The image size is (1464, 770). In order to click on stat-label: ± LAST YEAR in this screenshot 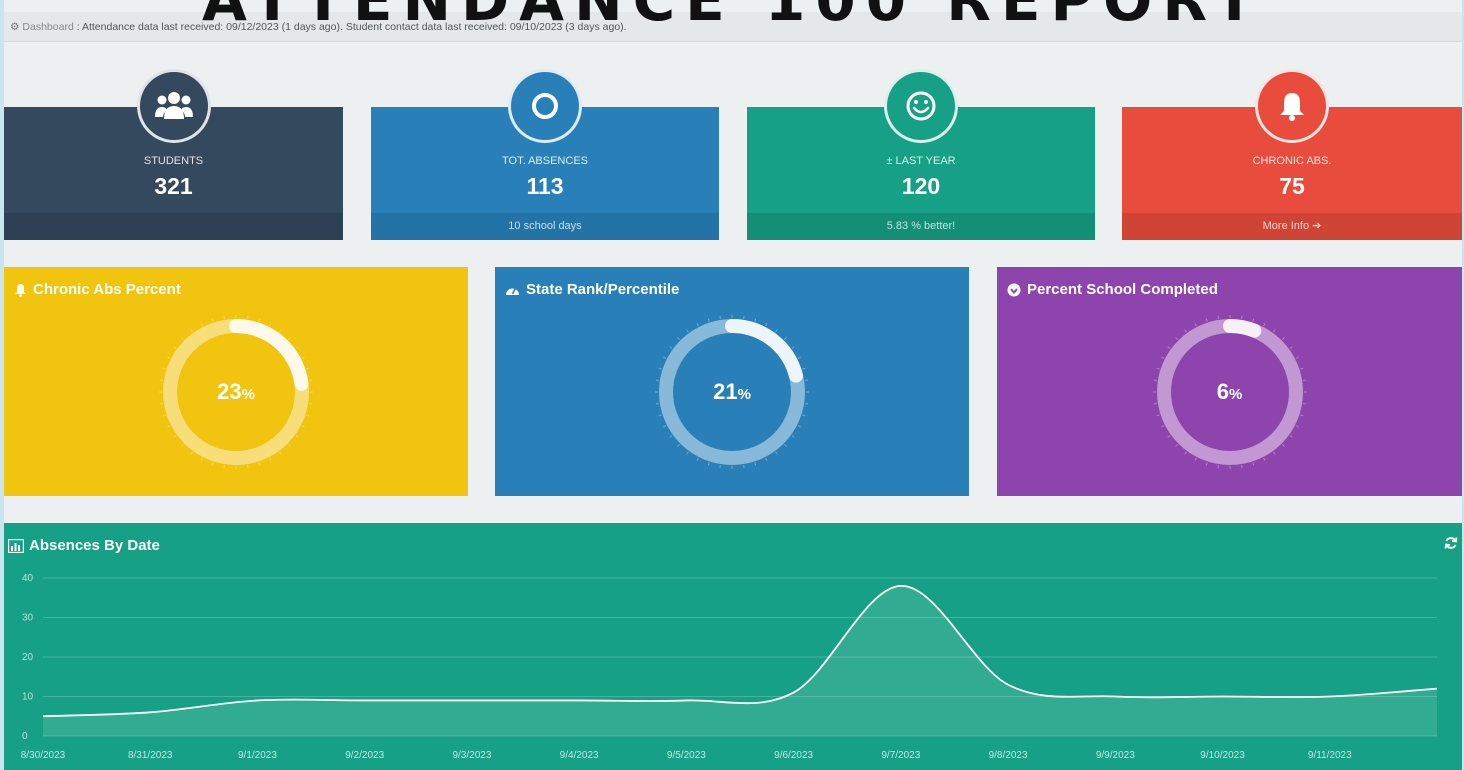, I will do `click(921, 161)`.